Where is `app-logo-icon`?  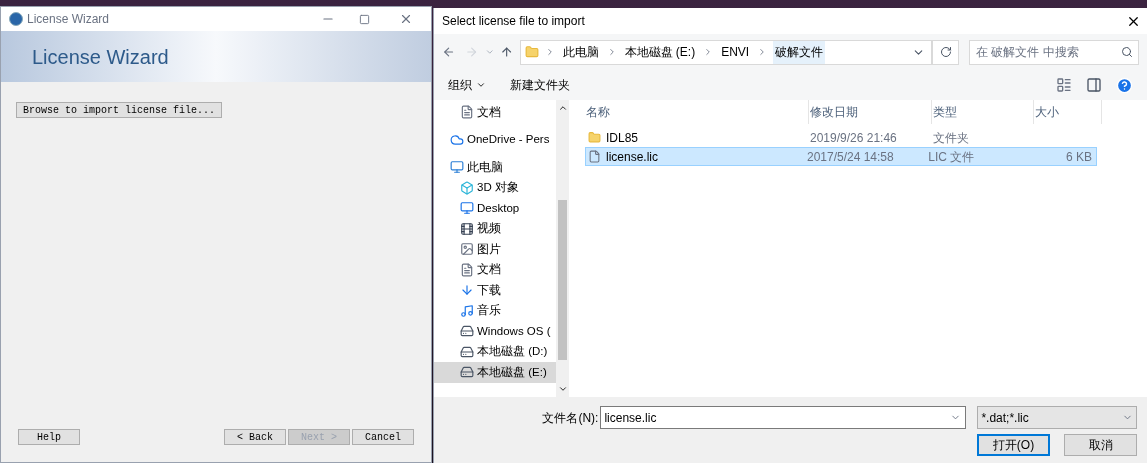
app-logo-icon is located at coordinates (16, 19).